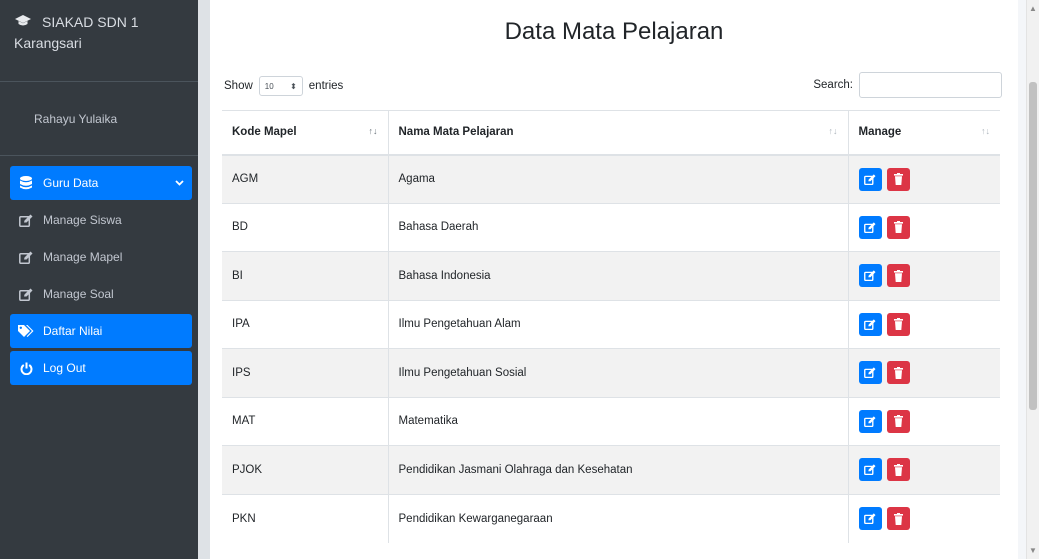  I want to click on sort-icon: ↑↓, so click(985, 131).